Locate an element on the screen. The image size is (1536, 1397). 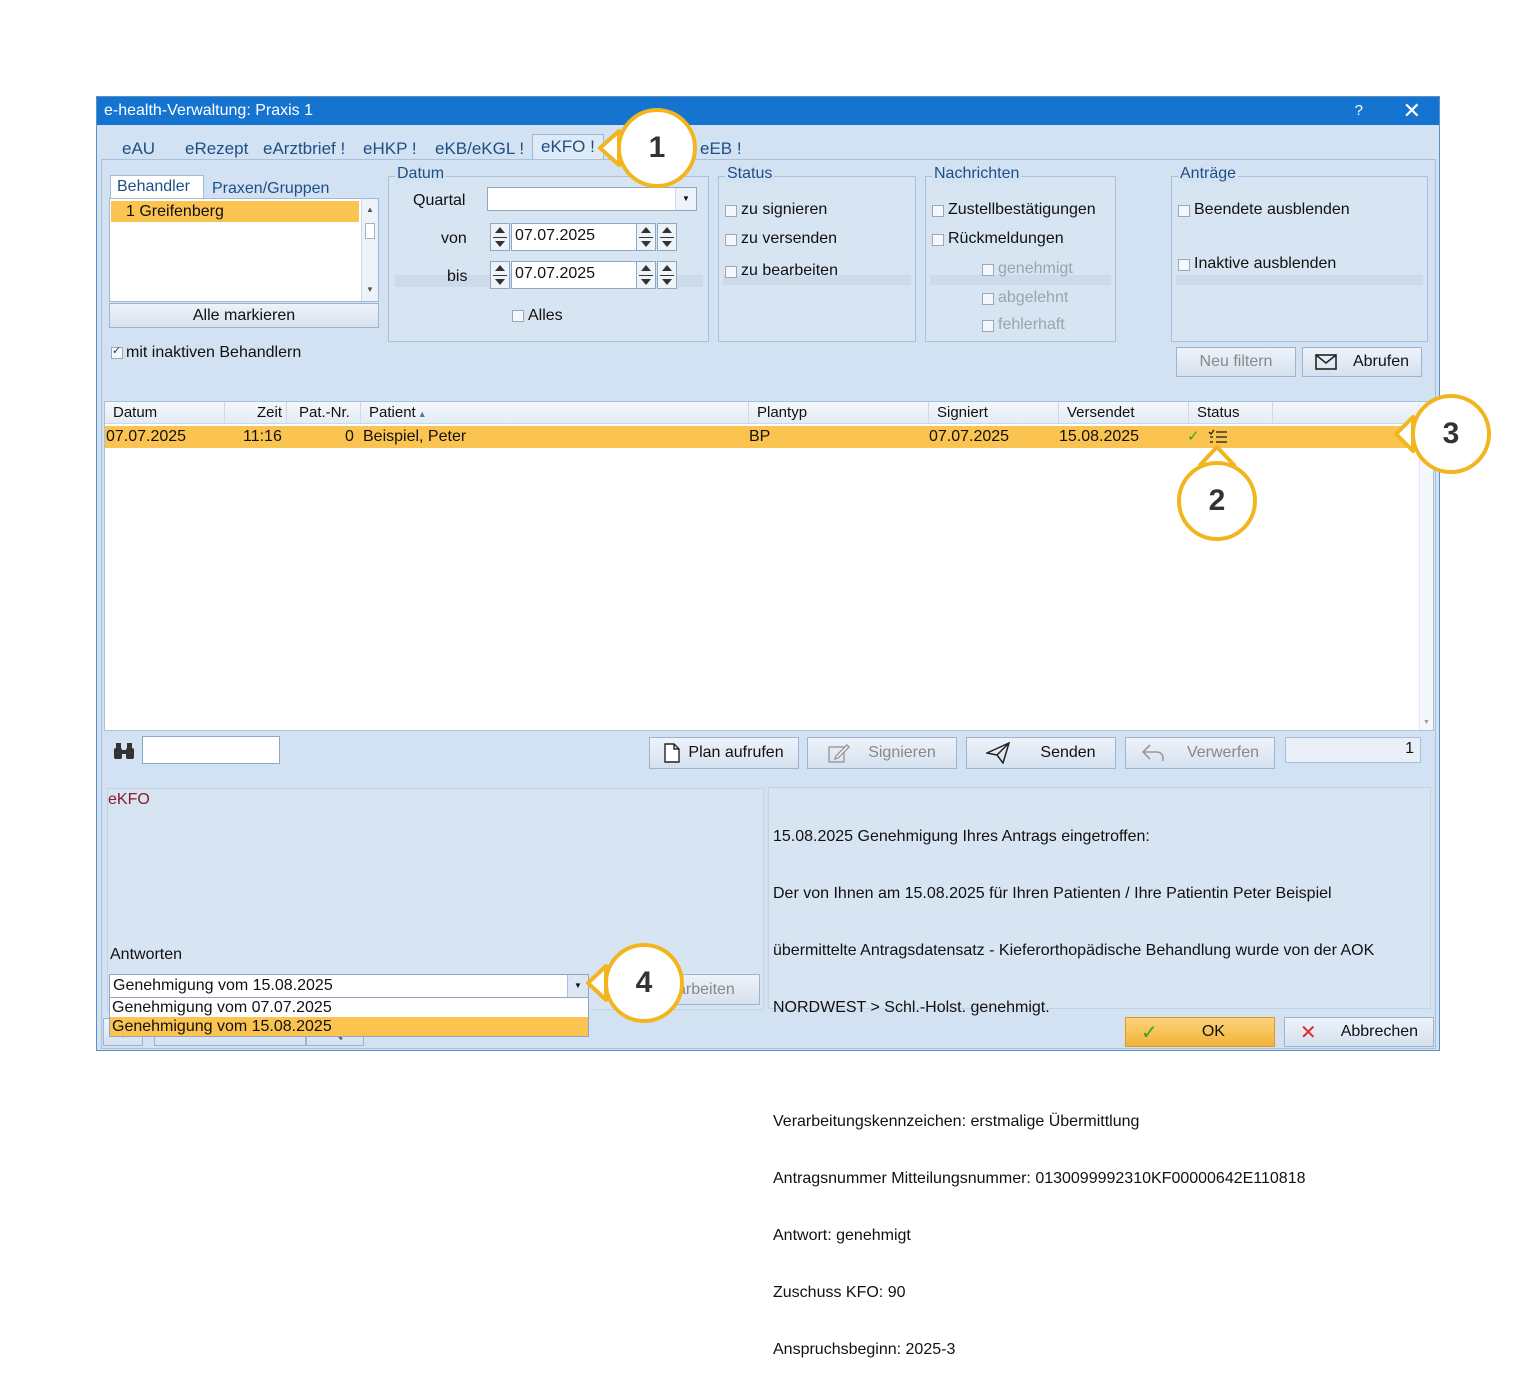
callout-badge: 2 is located at coordinates (1217, 501).